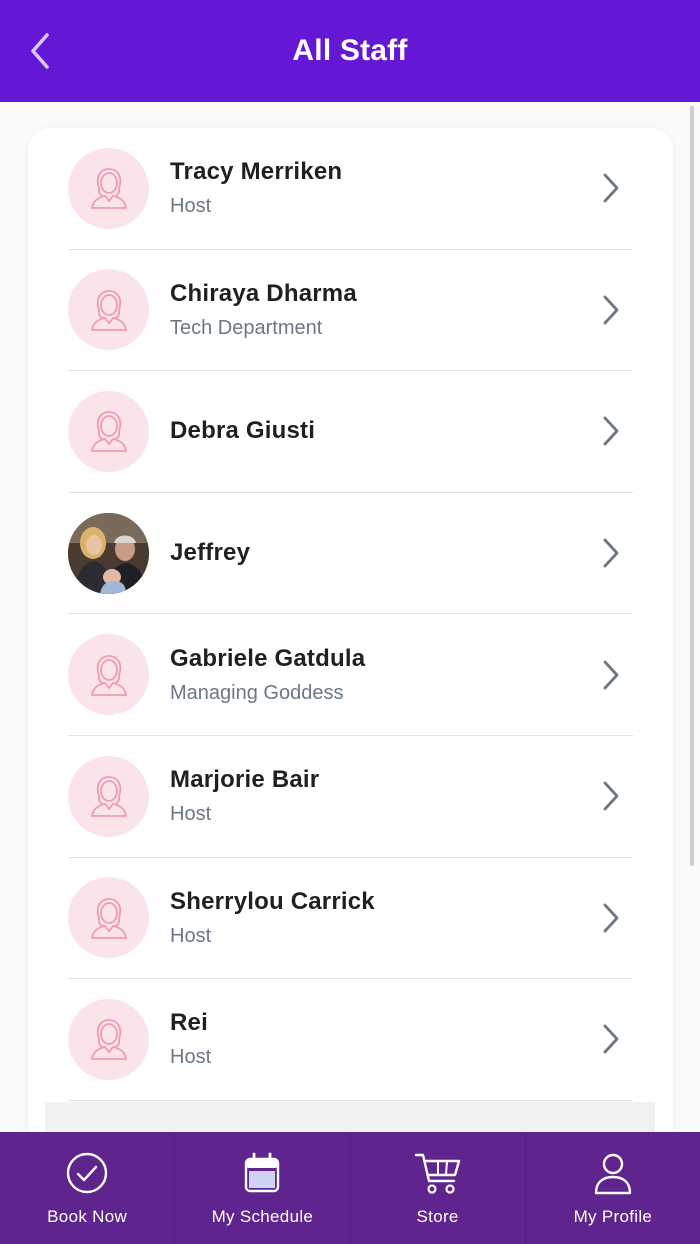  Describe the element at coordinates (244, 796) in the screenshot. I see `staff-text: Marjorie Bair Host` at that location.